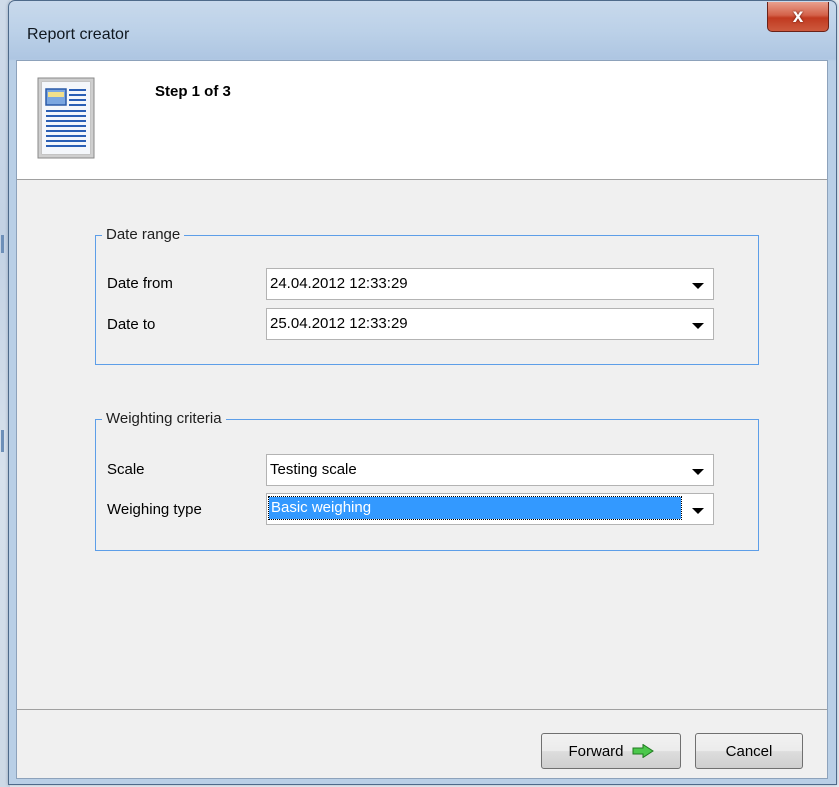 This screenshot has height=787, width=839. Describe the element at coordinates (339, 323) in the screenshot. I see `date-to-value: 25.04.2012 12:33:29` at that location.